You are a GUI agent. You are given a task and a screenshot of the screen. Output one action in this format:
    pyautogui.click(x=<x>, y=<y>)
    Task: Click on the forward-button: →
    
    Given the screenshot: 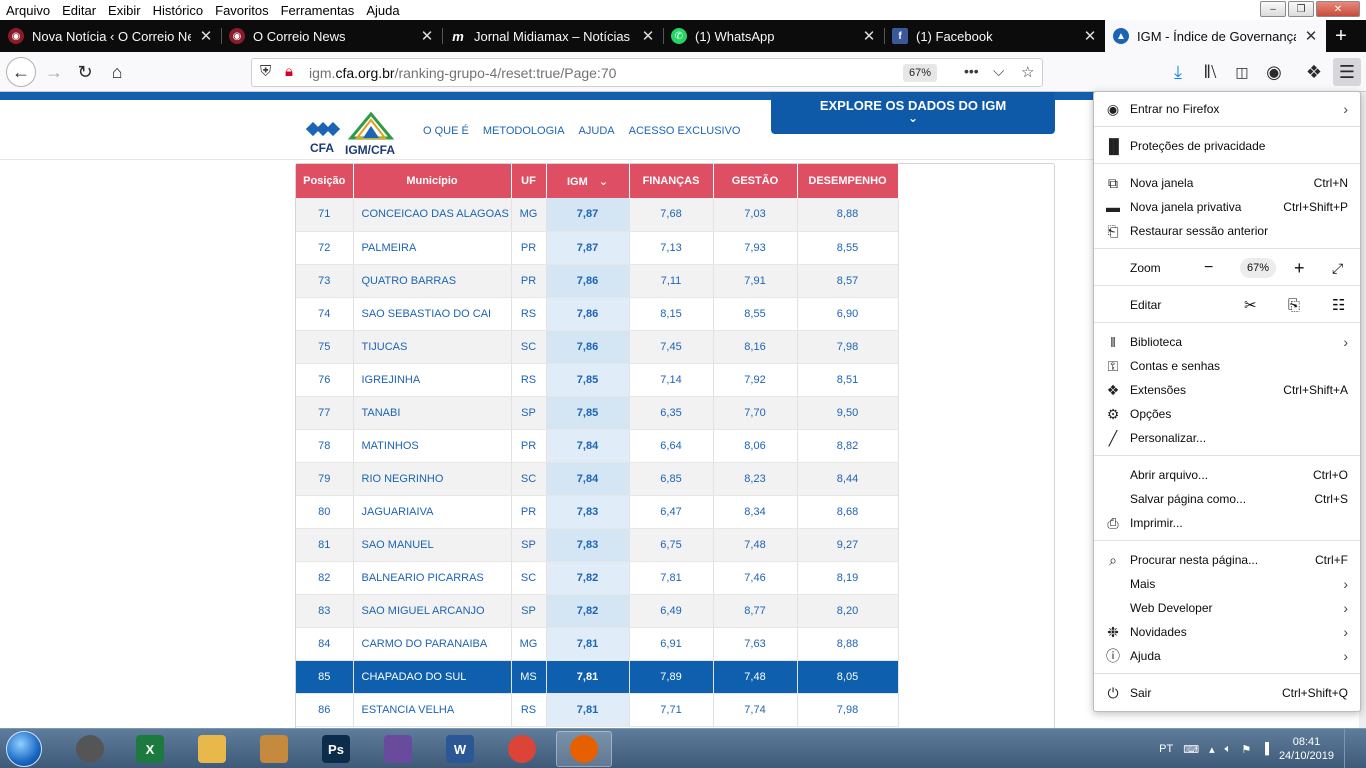 What is the action you would take?
    pyautogui.click(x=54, y=72)
    